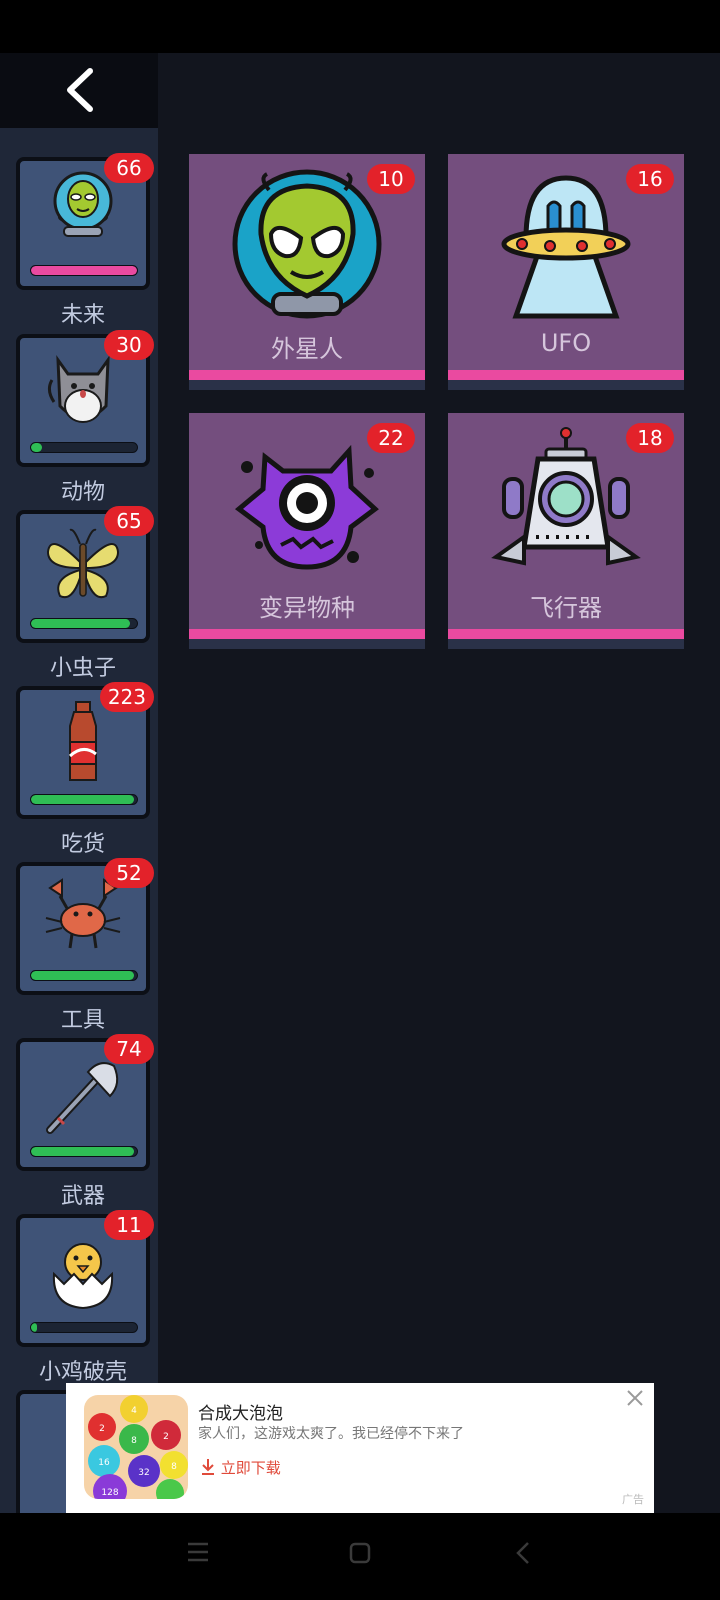 This screenshot has height=1600, width=720. Describe the element at coordinates (82, 1372) in the screenshot. I see `category-label: 小鸡破壳` at that location.